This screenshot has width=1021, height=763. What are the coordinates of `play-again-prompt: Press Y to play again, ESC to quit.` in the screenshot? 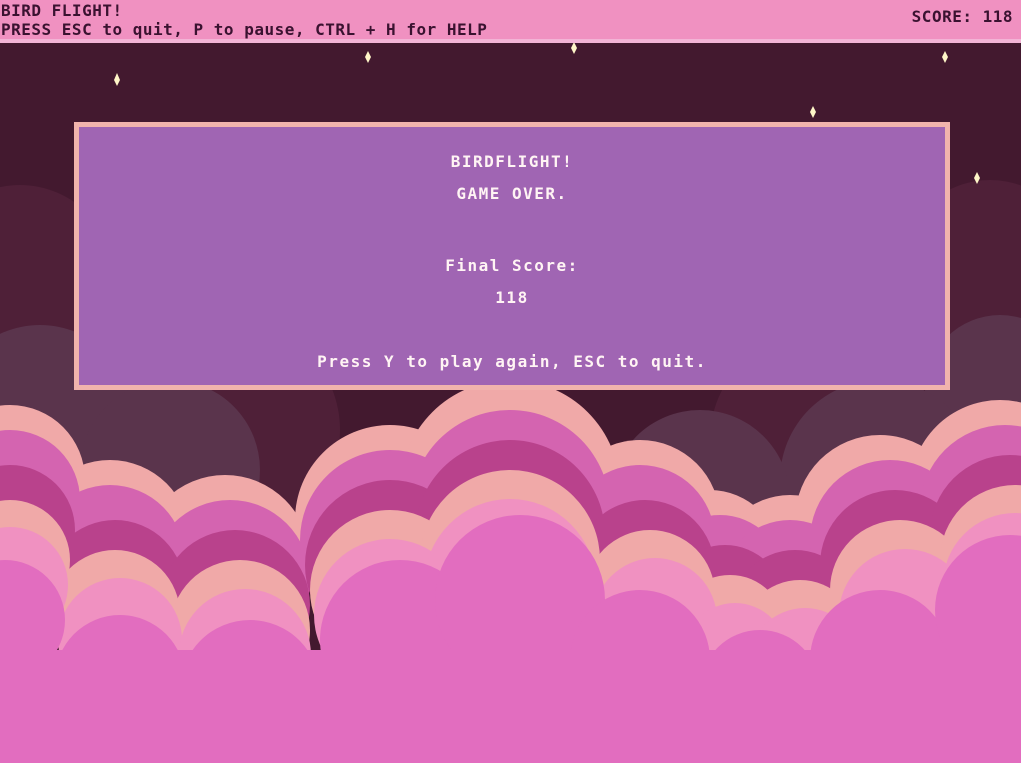 It's located at (512, 361).